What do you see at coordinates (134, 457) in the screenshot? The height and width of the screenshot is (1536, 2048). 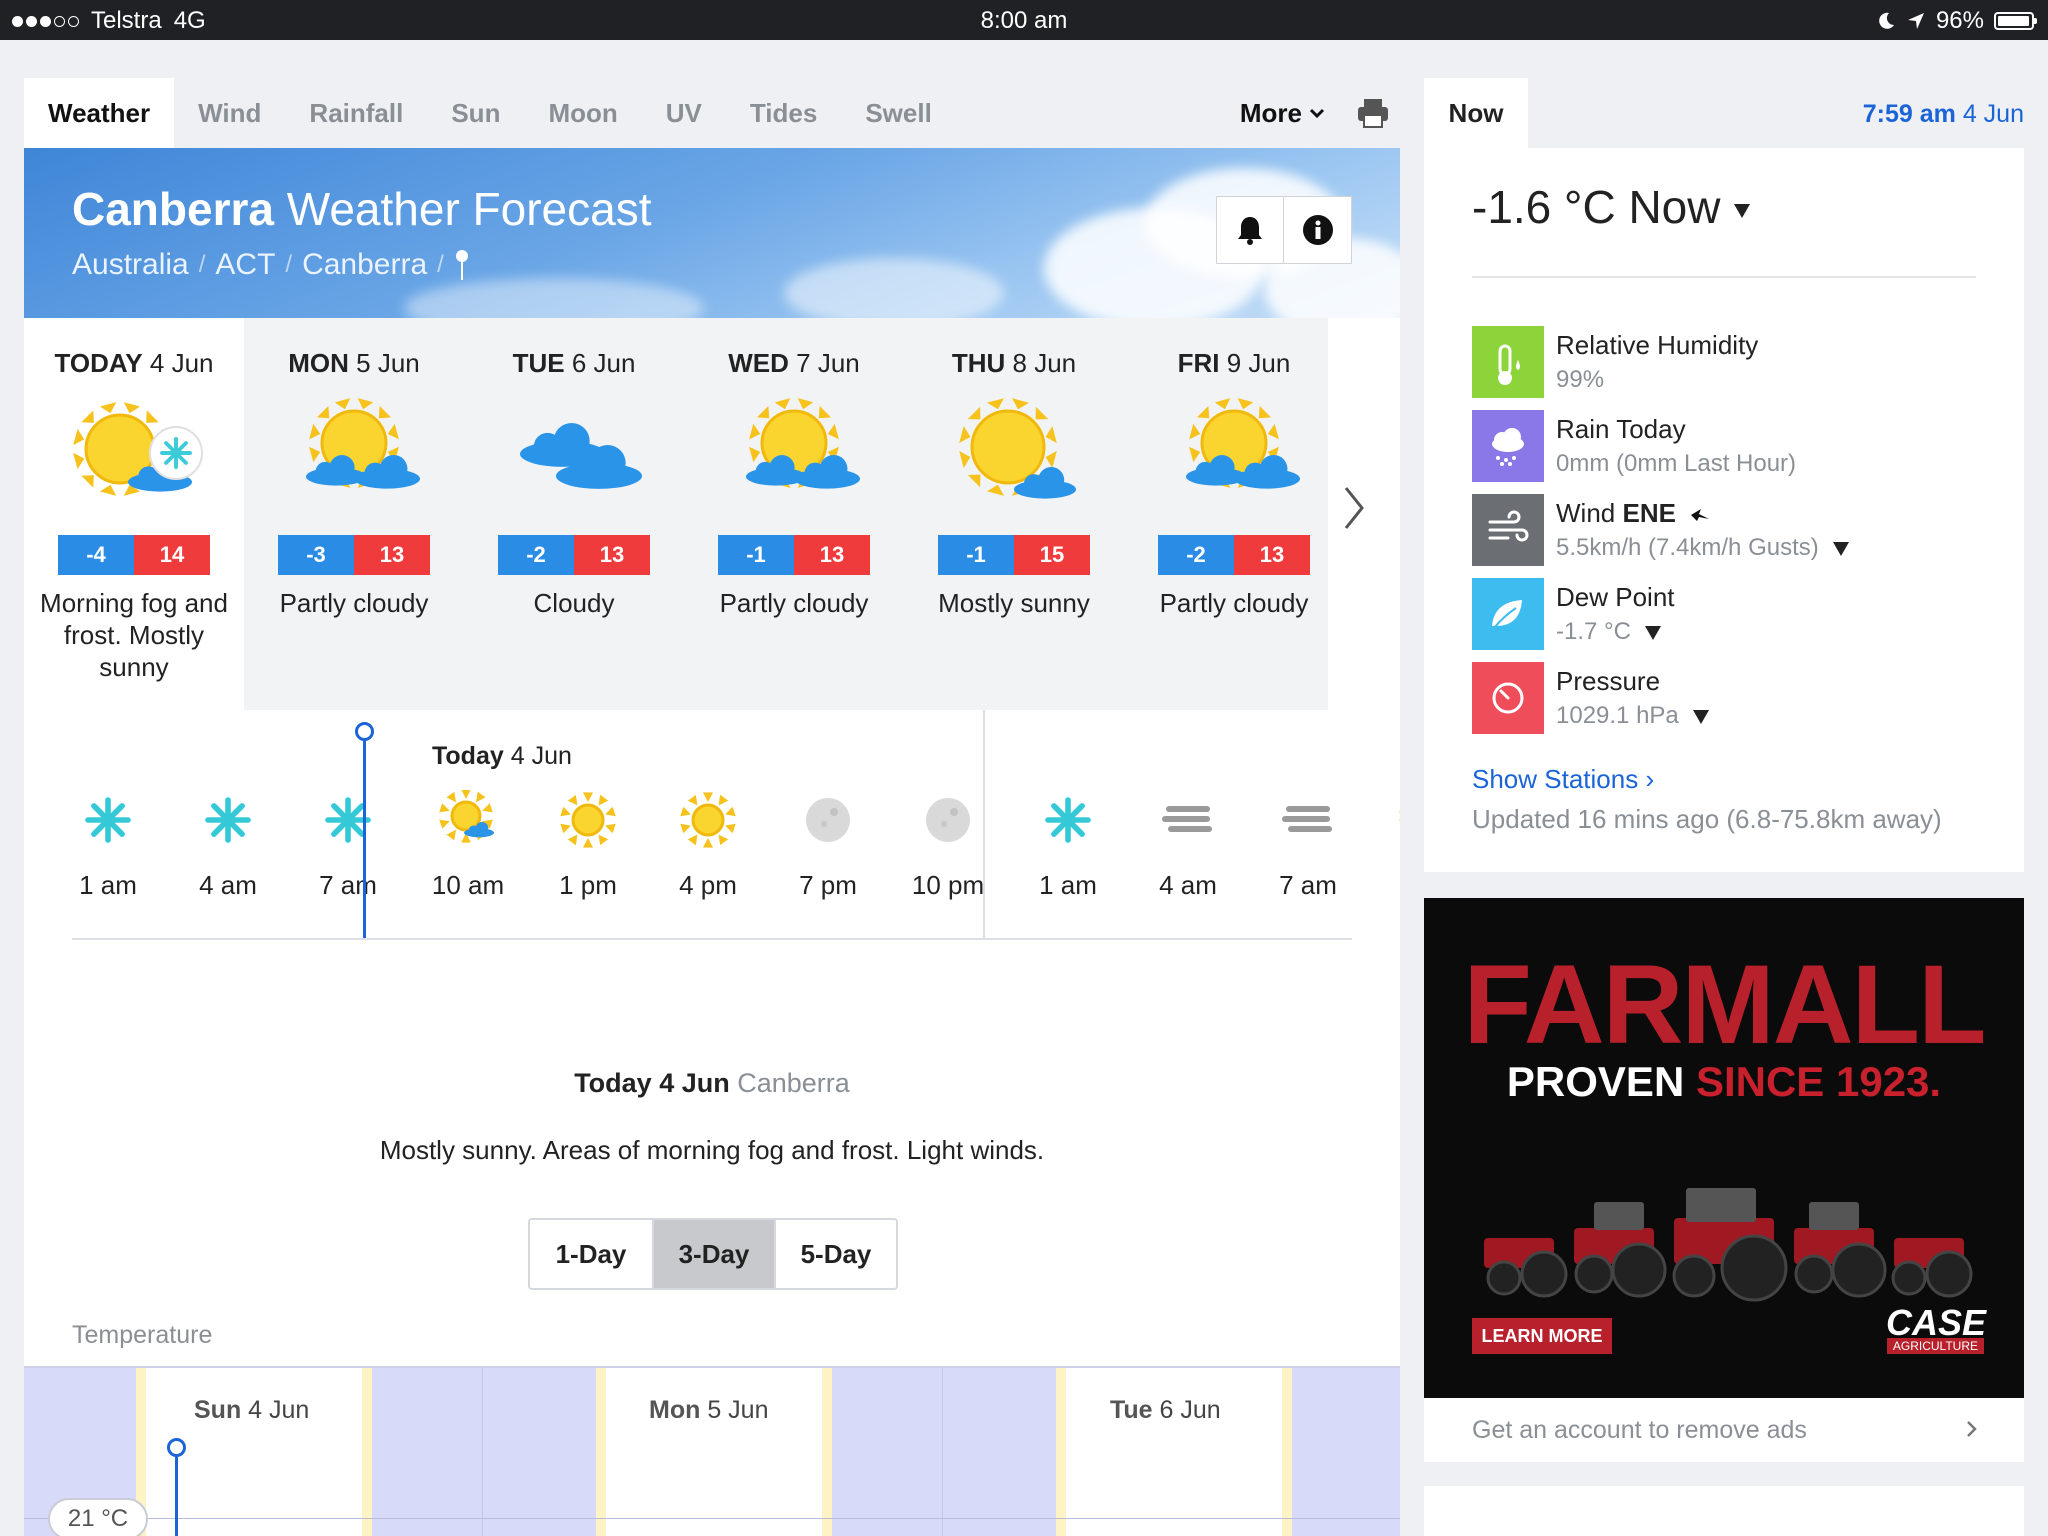 I see `sun-cloud-frost-icon` at bounding box center [134, 457].